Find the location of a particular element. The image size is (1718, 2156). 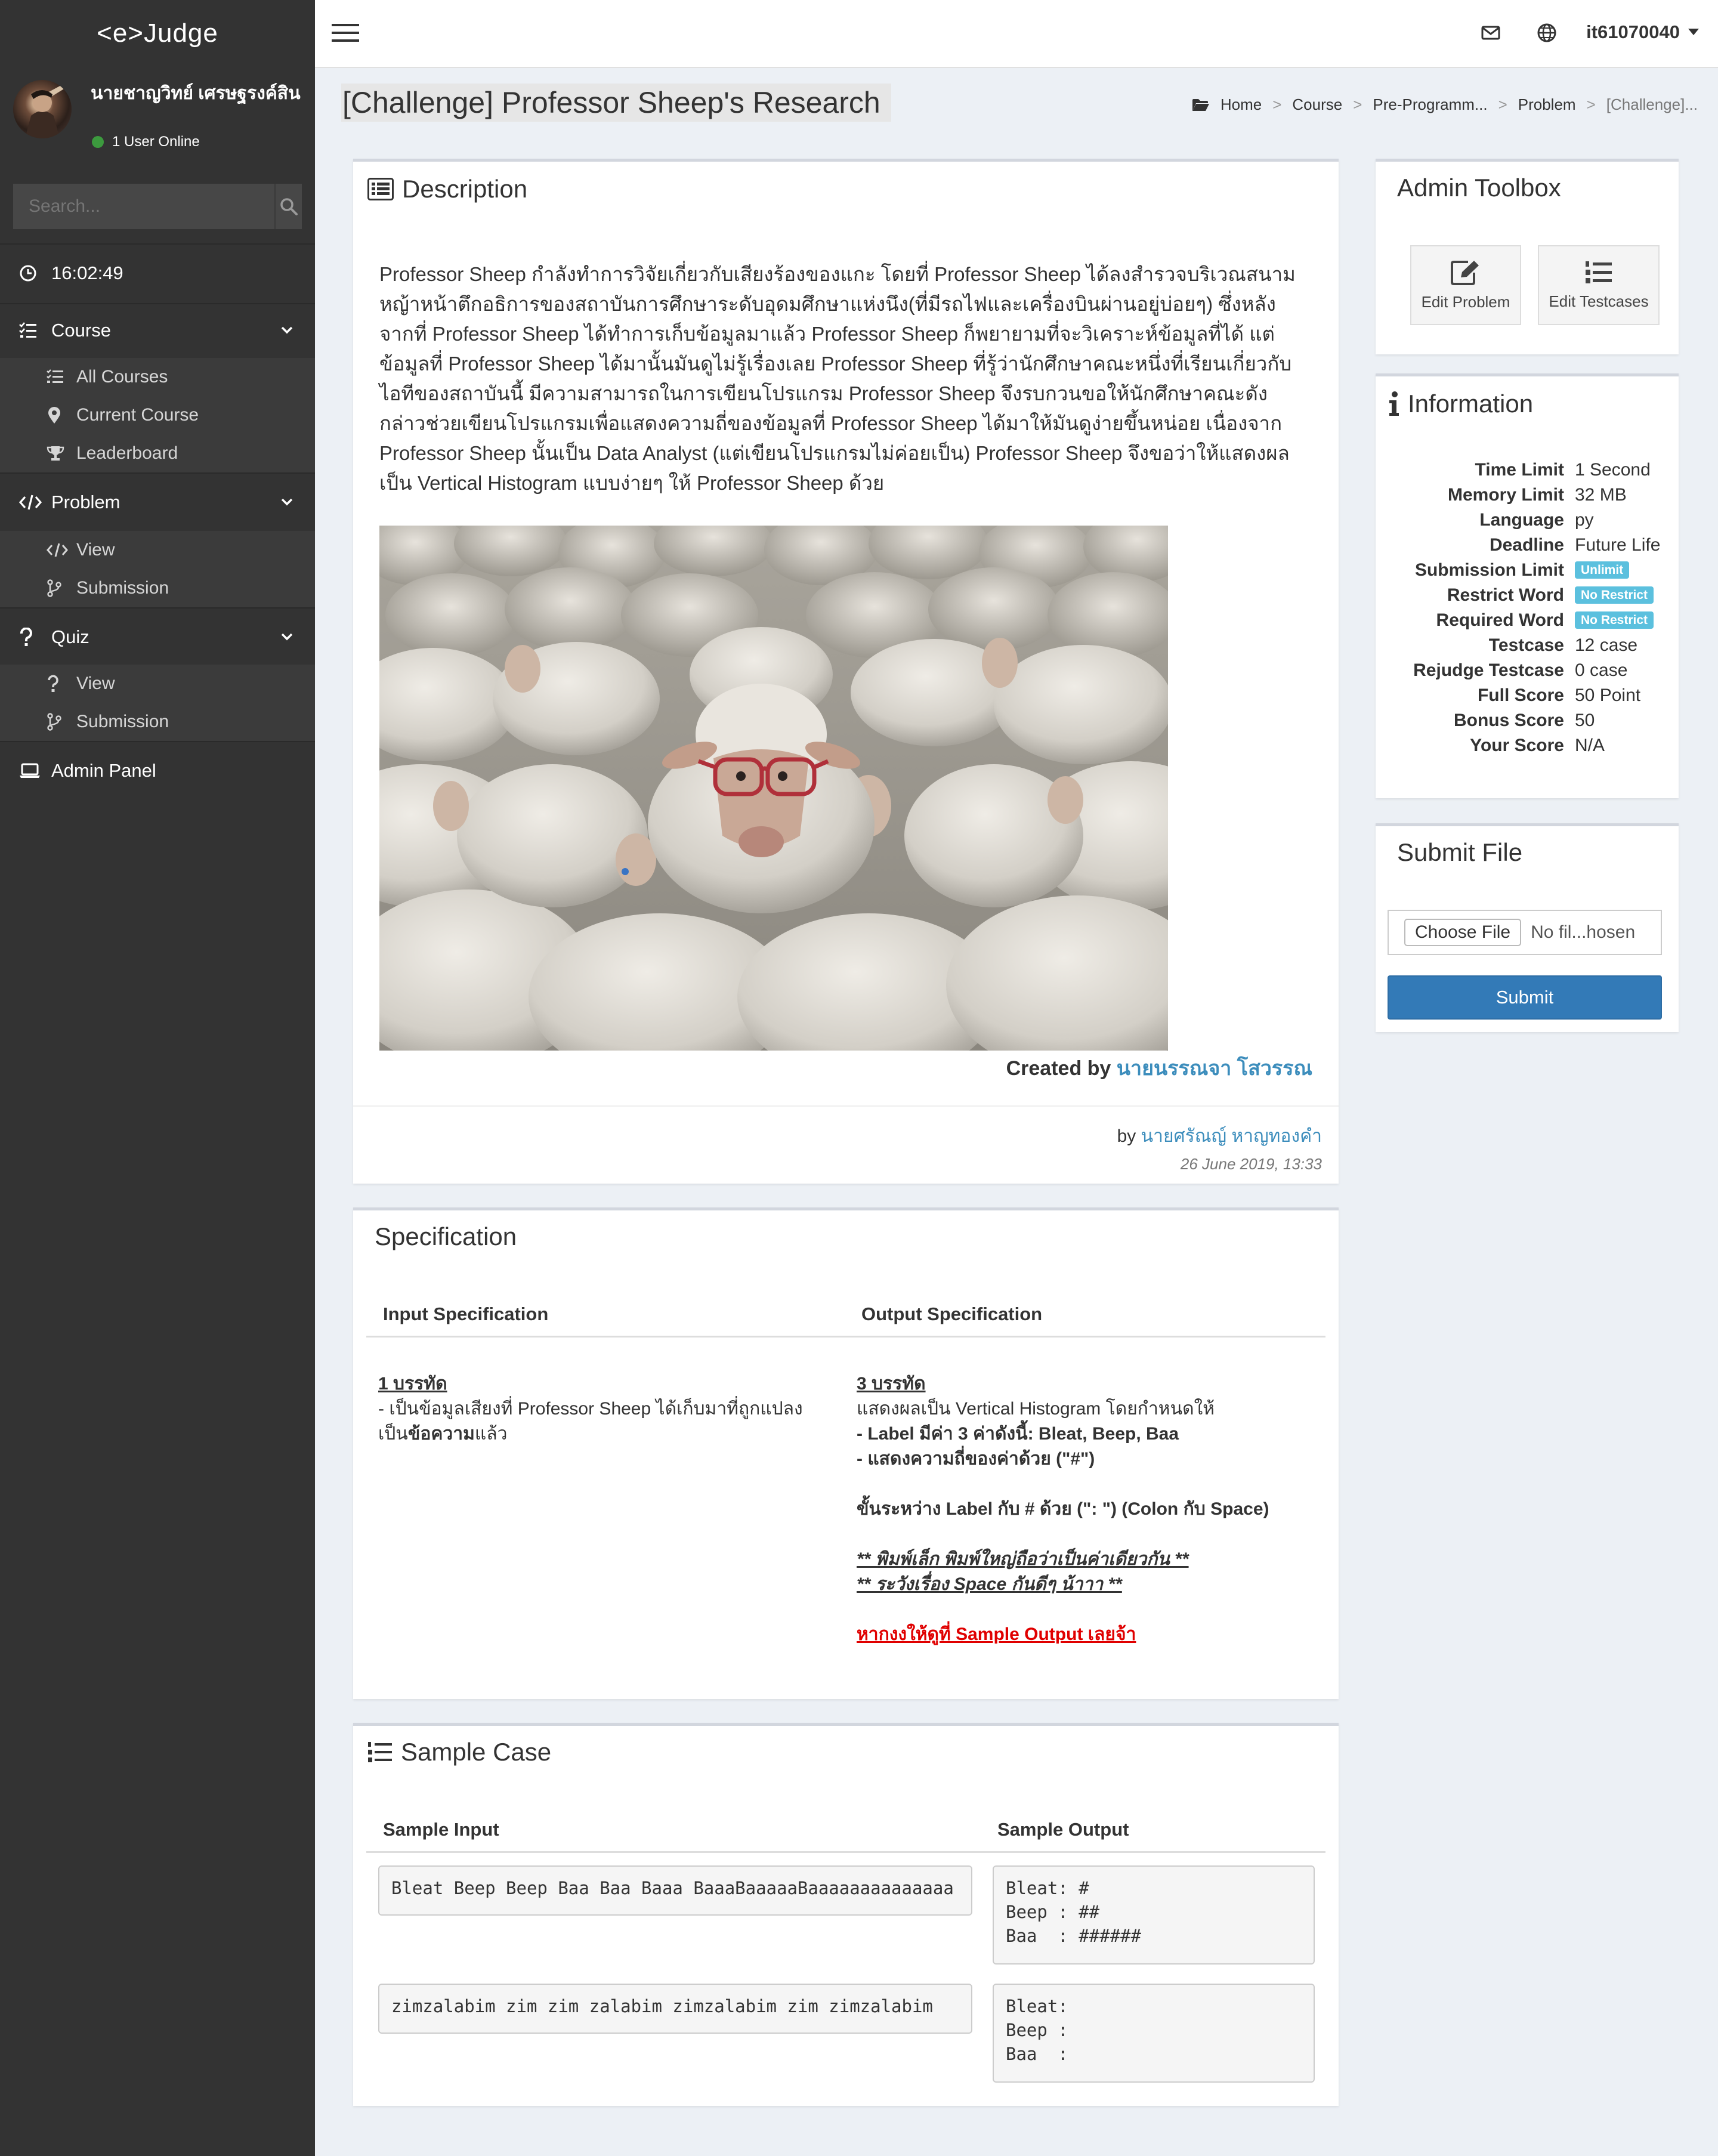

map-marker-icon is located at coordinates (57, 415).